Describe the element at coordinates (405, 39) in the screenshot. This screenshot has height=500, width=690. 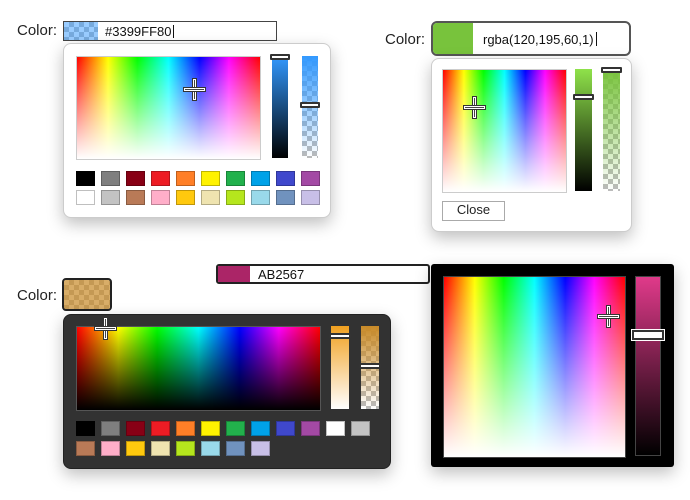
I see `color-label-2: Color:` at that location.